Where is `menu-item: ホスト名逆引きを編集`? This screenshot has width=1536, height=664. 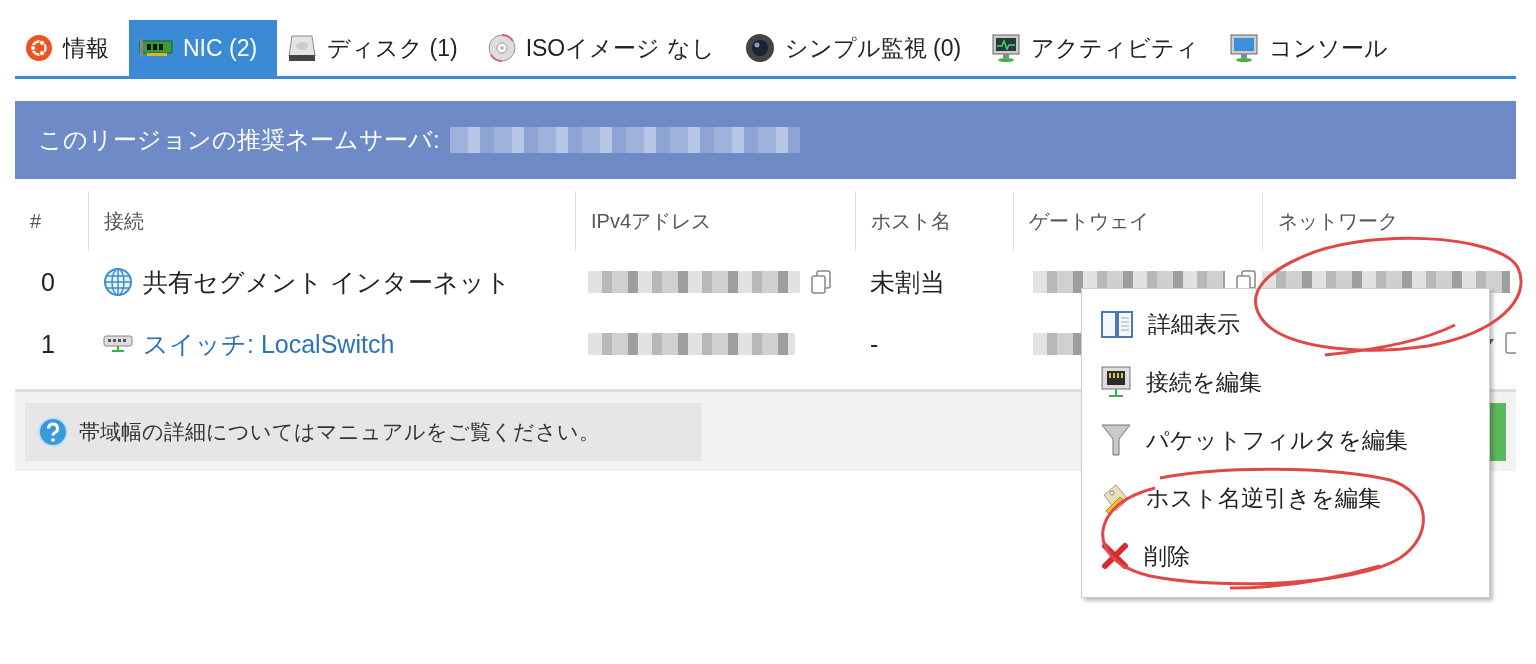 menu-item: ホスト名逆引きを編集 is located at coordinates (1285, 498).